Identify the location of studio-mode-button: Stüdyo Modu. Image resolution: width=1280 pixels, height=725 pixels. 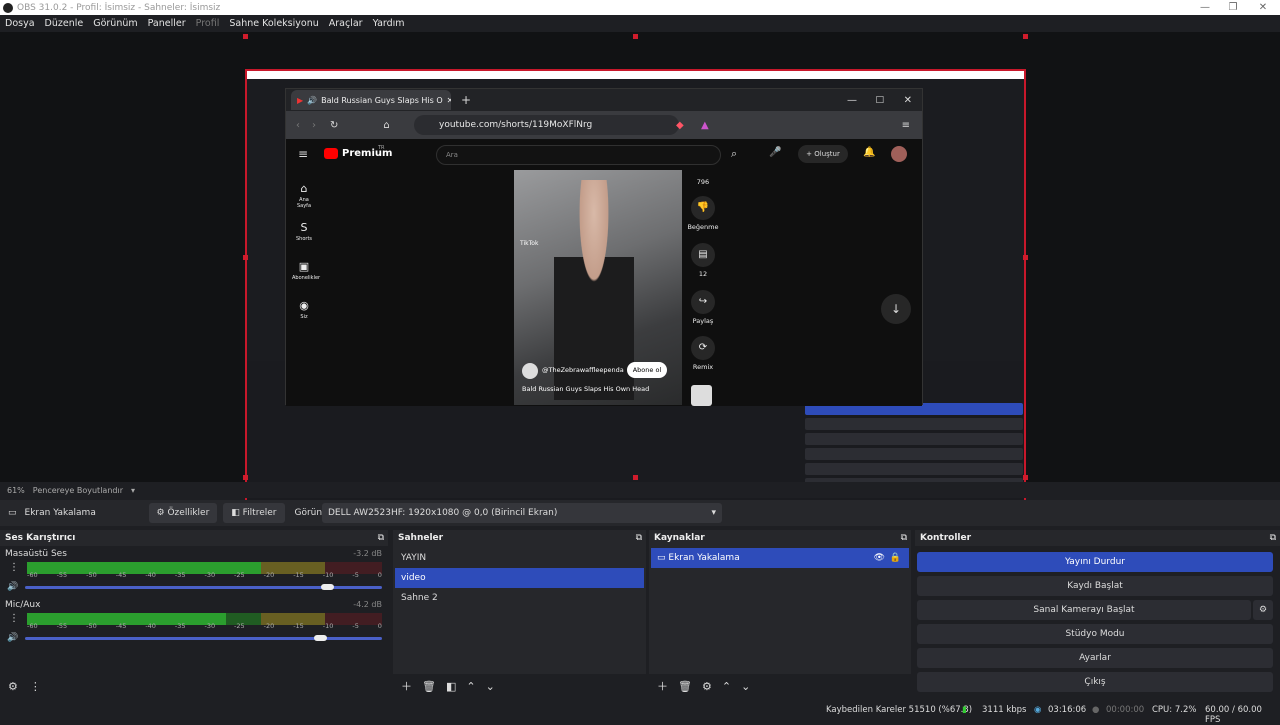
(1095, 634).